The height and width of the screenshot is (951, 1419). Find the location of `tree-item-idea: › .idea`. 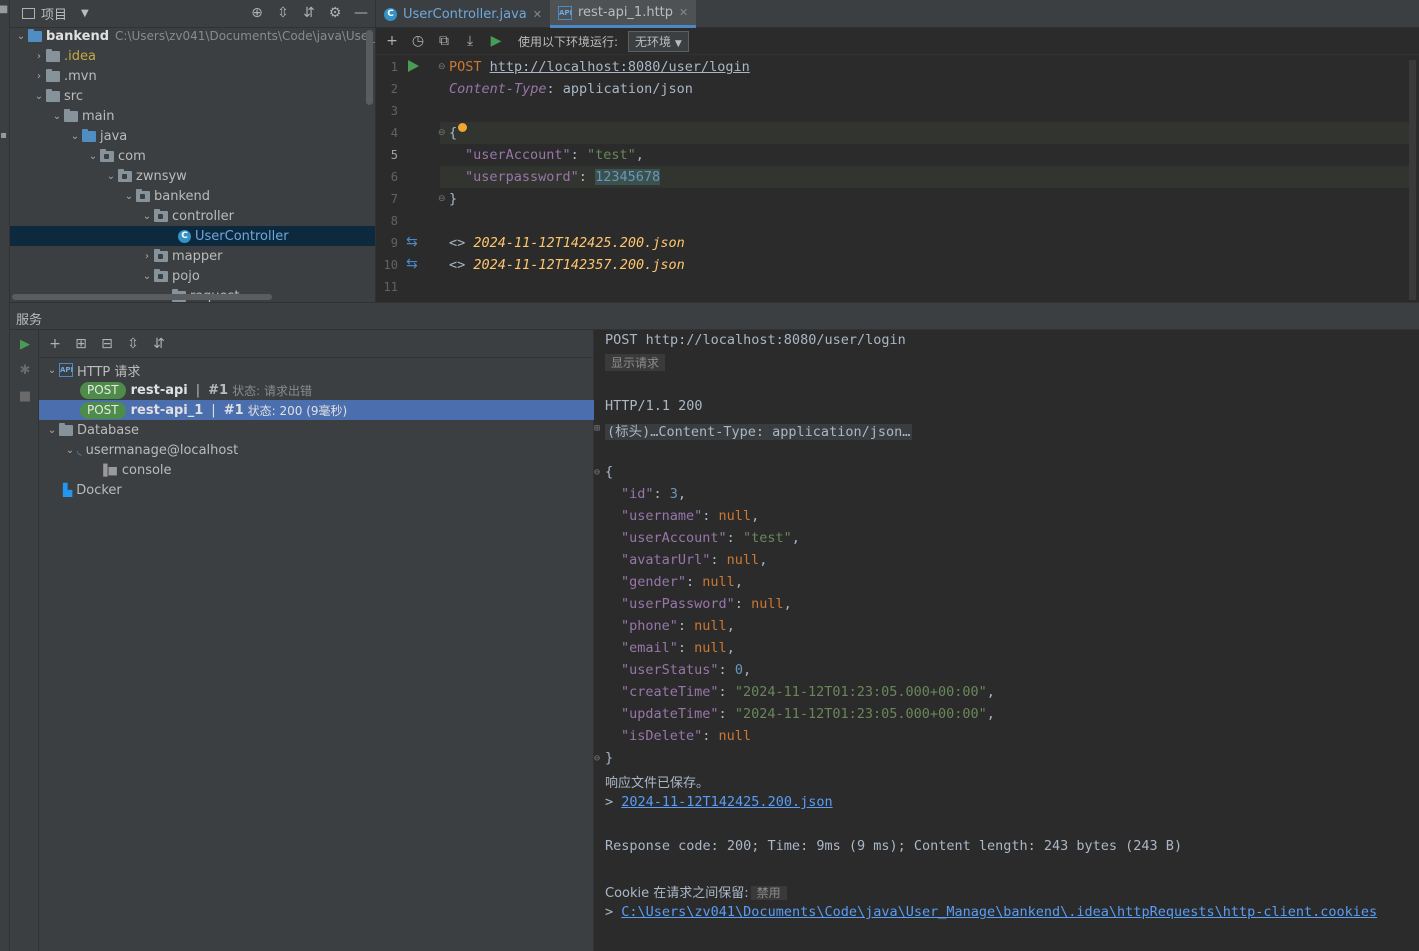

tree-item-idea: › .idea is located at coordinates (64, 56).